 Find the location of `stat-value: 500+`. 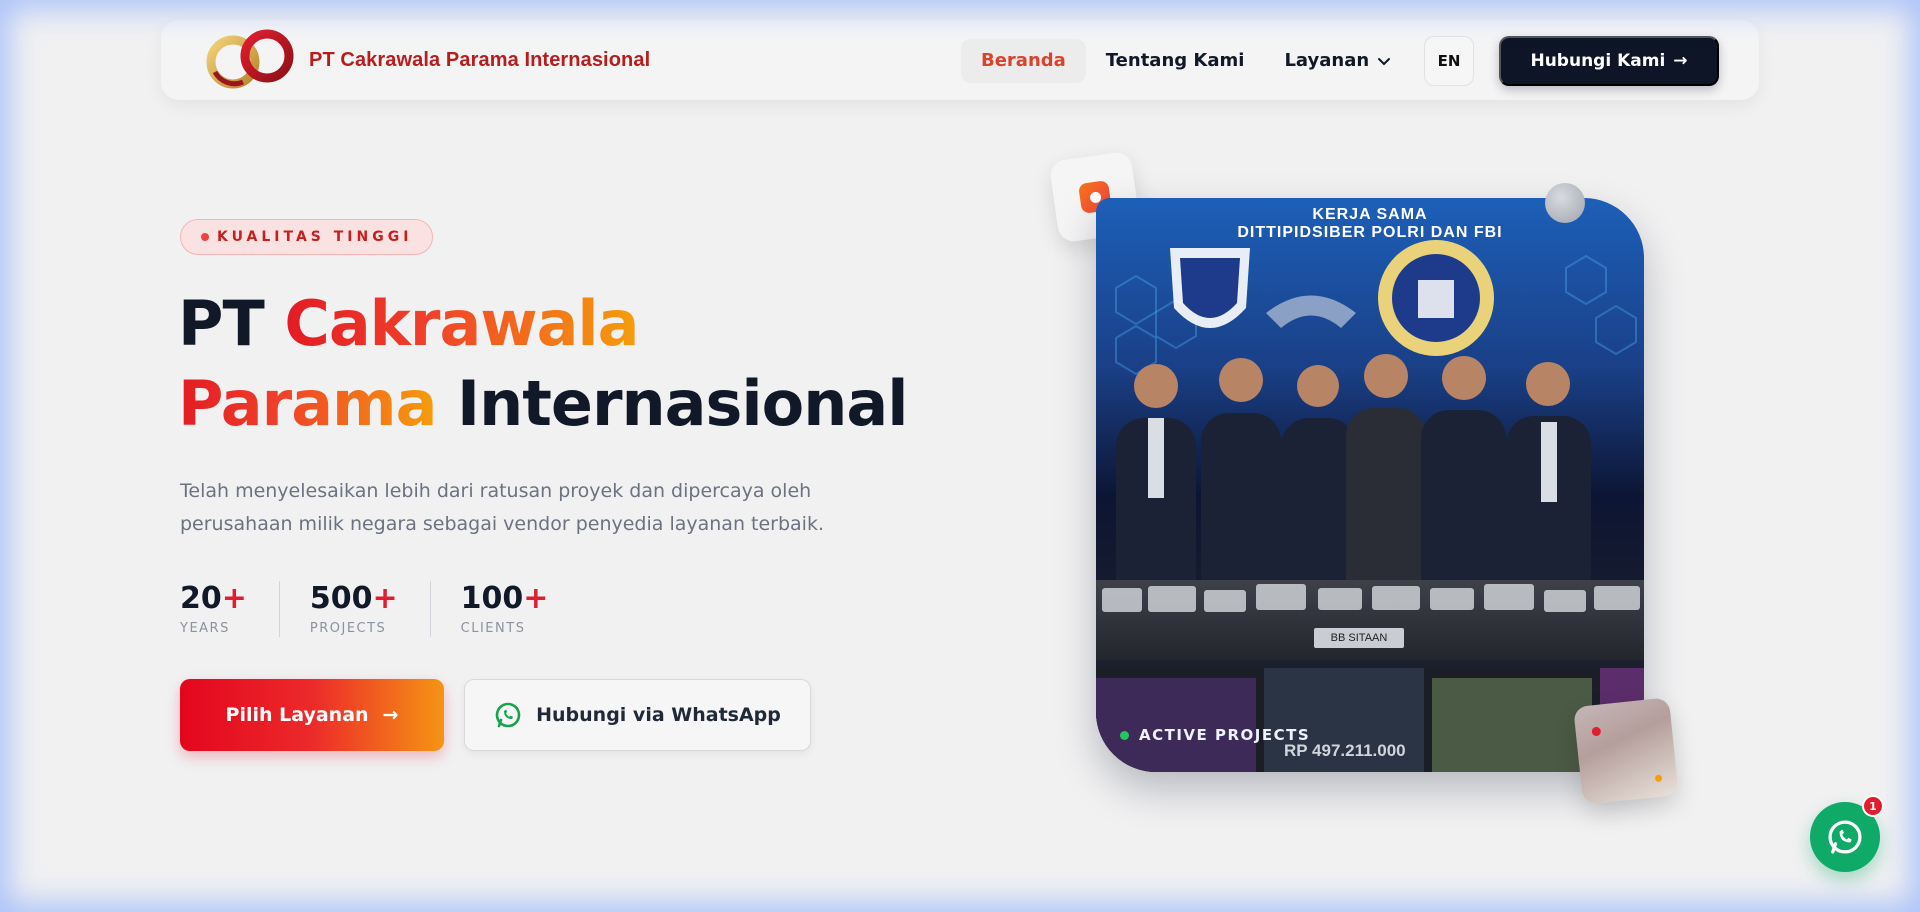

stat-value: 500+ is located at coordinates (353, 598).